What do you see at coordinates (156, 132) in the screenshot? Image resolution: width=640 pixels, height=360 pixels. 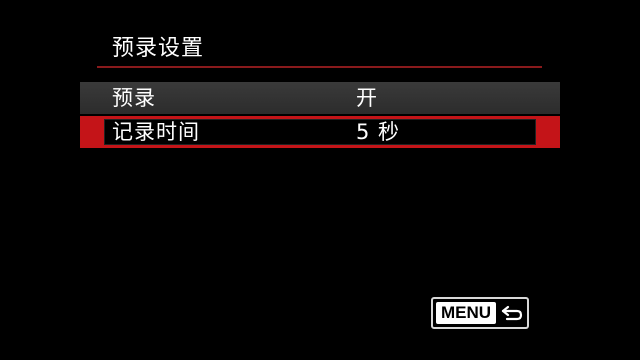 I see `menu-item-label: 记录时间` at bounding box center [156, 132].